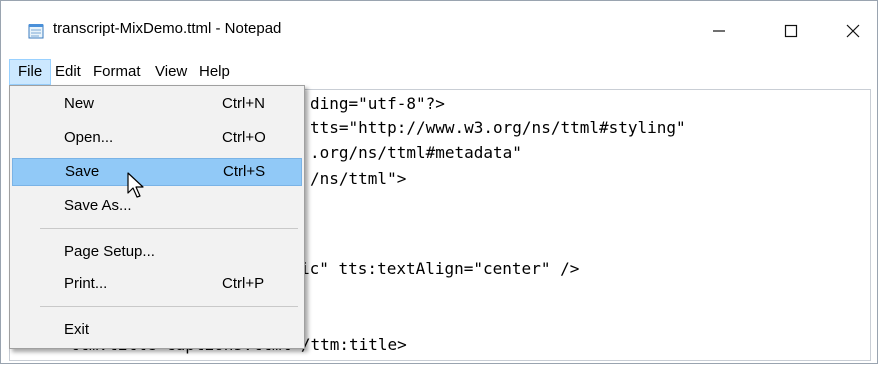 This screenshot has height=366, width=880. I want to click on editor-line: ic" tts:textAlign="center" />, so click(440, 268).